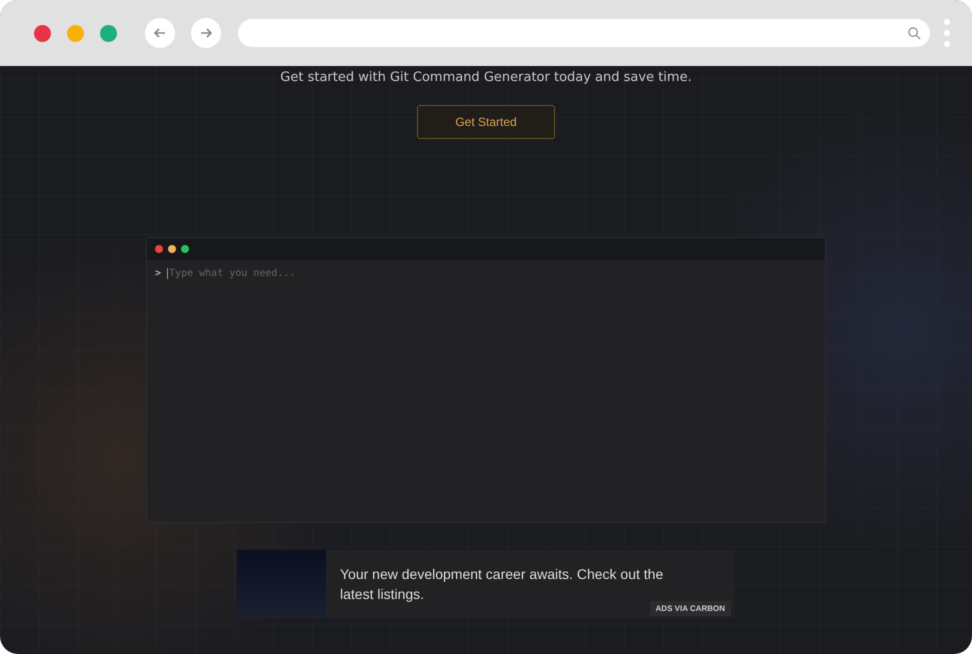  What do you see at coordinates (486, 77) in the screenshot?
I see `hero-subtitle: Get started with Git Command Generator today and save time.` at bounding box center [486, 77].